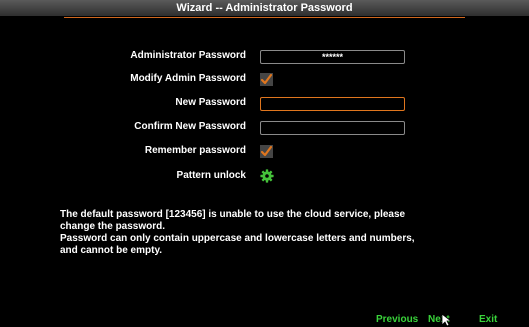 Image resolution: width=529 pixels, height=327 pixels. What do you see at coordinates (447, 320) in the screenshot?
I see `mouse-cursor-icon` at bounding box center [447, 320].